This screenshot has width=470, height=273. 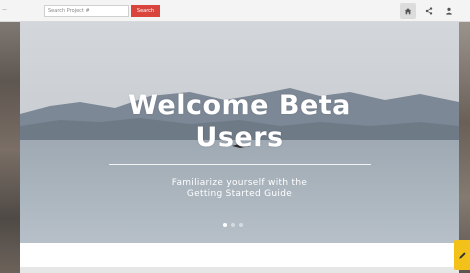 I want to click on background-page-left, so click(x=10, y=136).